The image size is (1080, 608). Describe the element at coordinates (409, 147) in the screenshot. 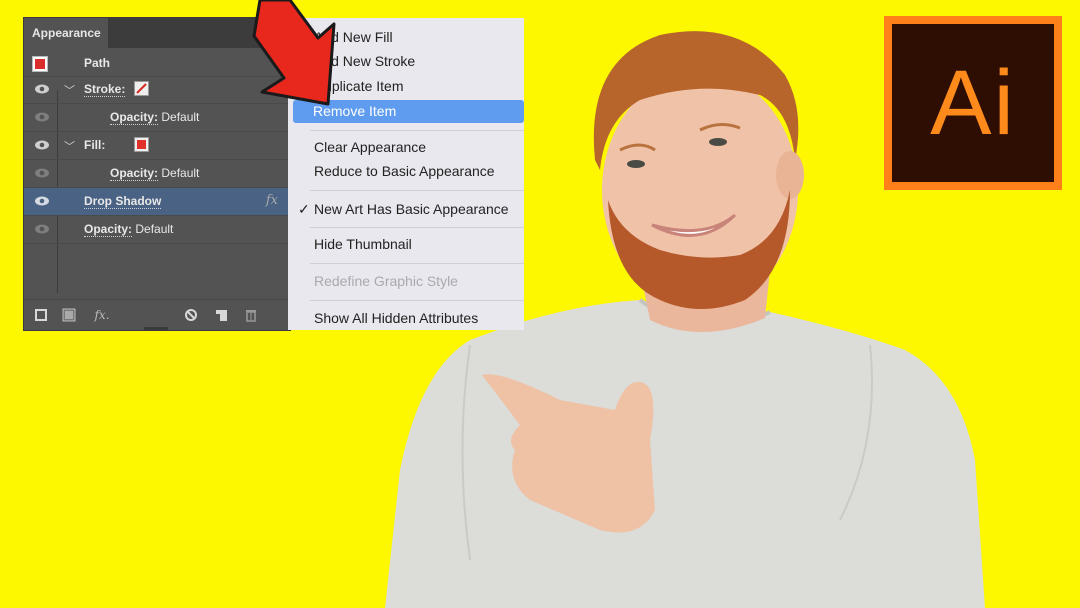

I see `menu-item-clear-appearance: Clear Appearance` at that location.